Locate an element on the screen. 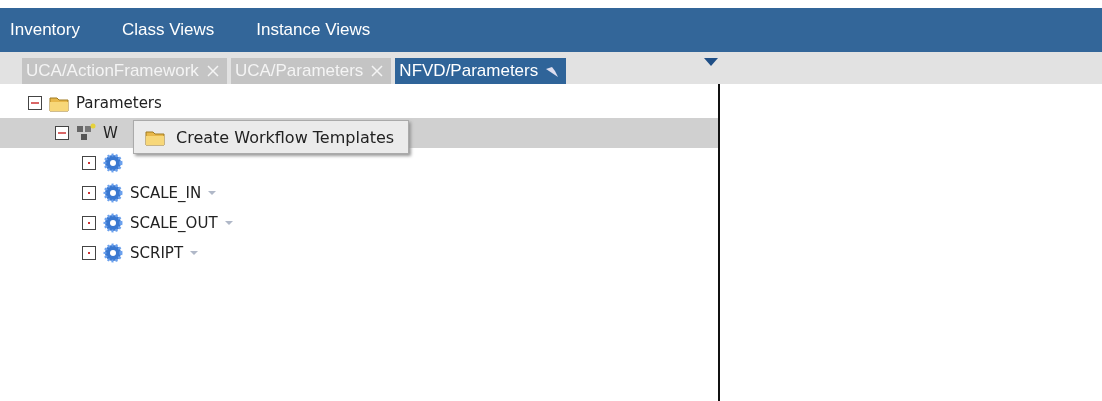  tree-label: Parameters is located at coordinates (119, 103).